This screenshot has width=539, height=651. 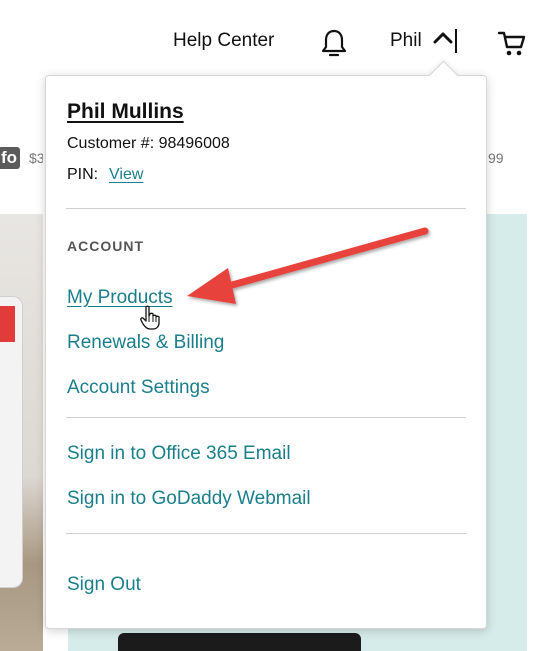 I want to click on menu-item-renewals-billing: Renewals & Billing, so click(x=145, y=343).